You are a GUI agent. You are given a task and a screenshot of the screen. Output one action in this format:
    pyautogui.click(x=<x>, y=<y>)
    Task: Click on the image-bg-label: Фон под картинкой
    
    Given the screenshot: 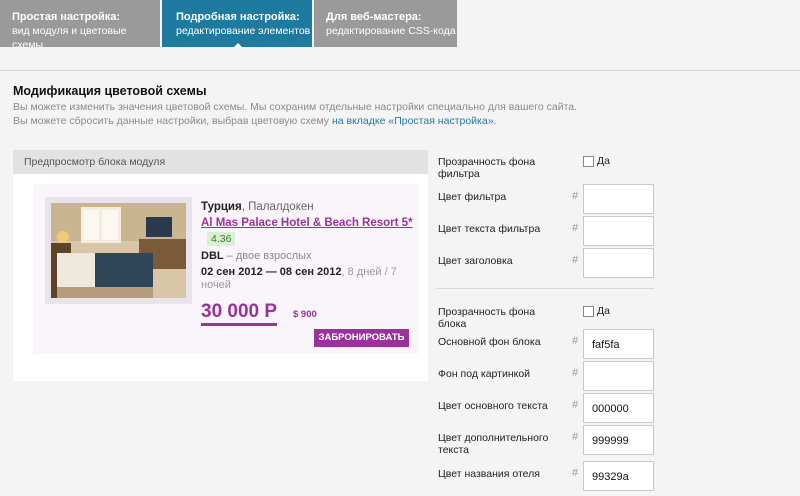 What is the action you would take?
    pyautogui.click(x=484, y=374)
    